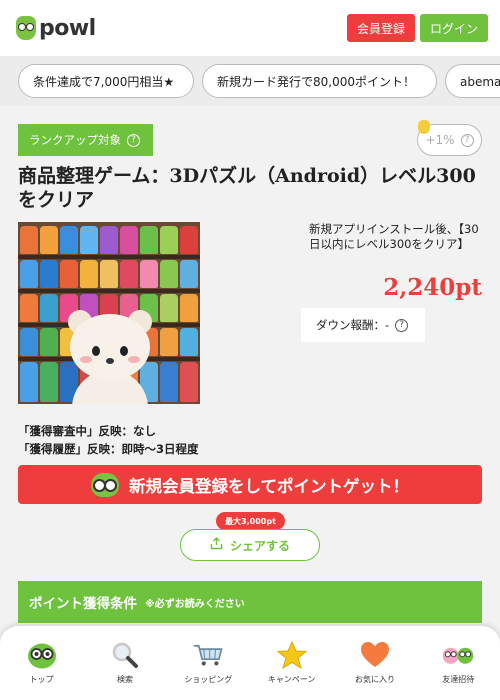 Image resolution: width=500 pixels, height=700 pixels. What do you see at coordinates (125, 655) in the screenshot?
I see `magnifier-icon` at bounding box center [125, 655].